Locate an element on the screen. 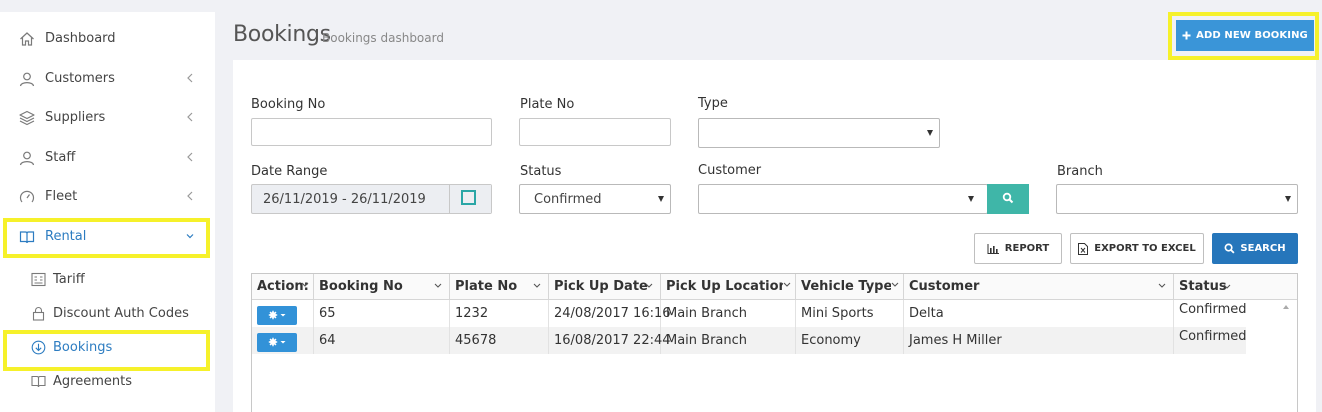 Image resolution: width=1322 pixels, height=412 pixels. add-new-booking-button: ADD NEW BOOKING is located at coordinates (1245, 35).